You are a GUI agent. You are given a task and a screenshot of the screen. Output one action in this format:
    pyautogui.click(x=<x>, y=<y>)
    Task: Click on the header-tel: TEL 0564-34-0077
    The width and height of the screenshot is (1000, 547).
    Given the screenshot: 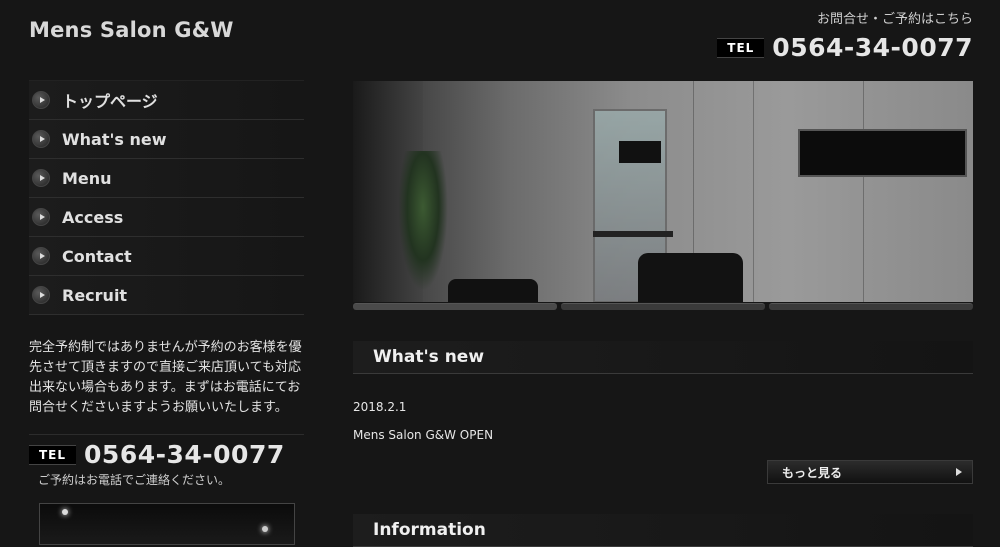 What is the action you would take?
    pyautogui.click(x=845, y=47)
    